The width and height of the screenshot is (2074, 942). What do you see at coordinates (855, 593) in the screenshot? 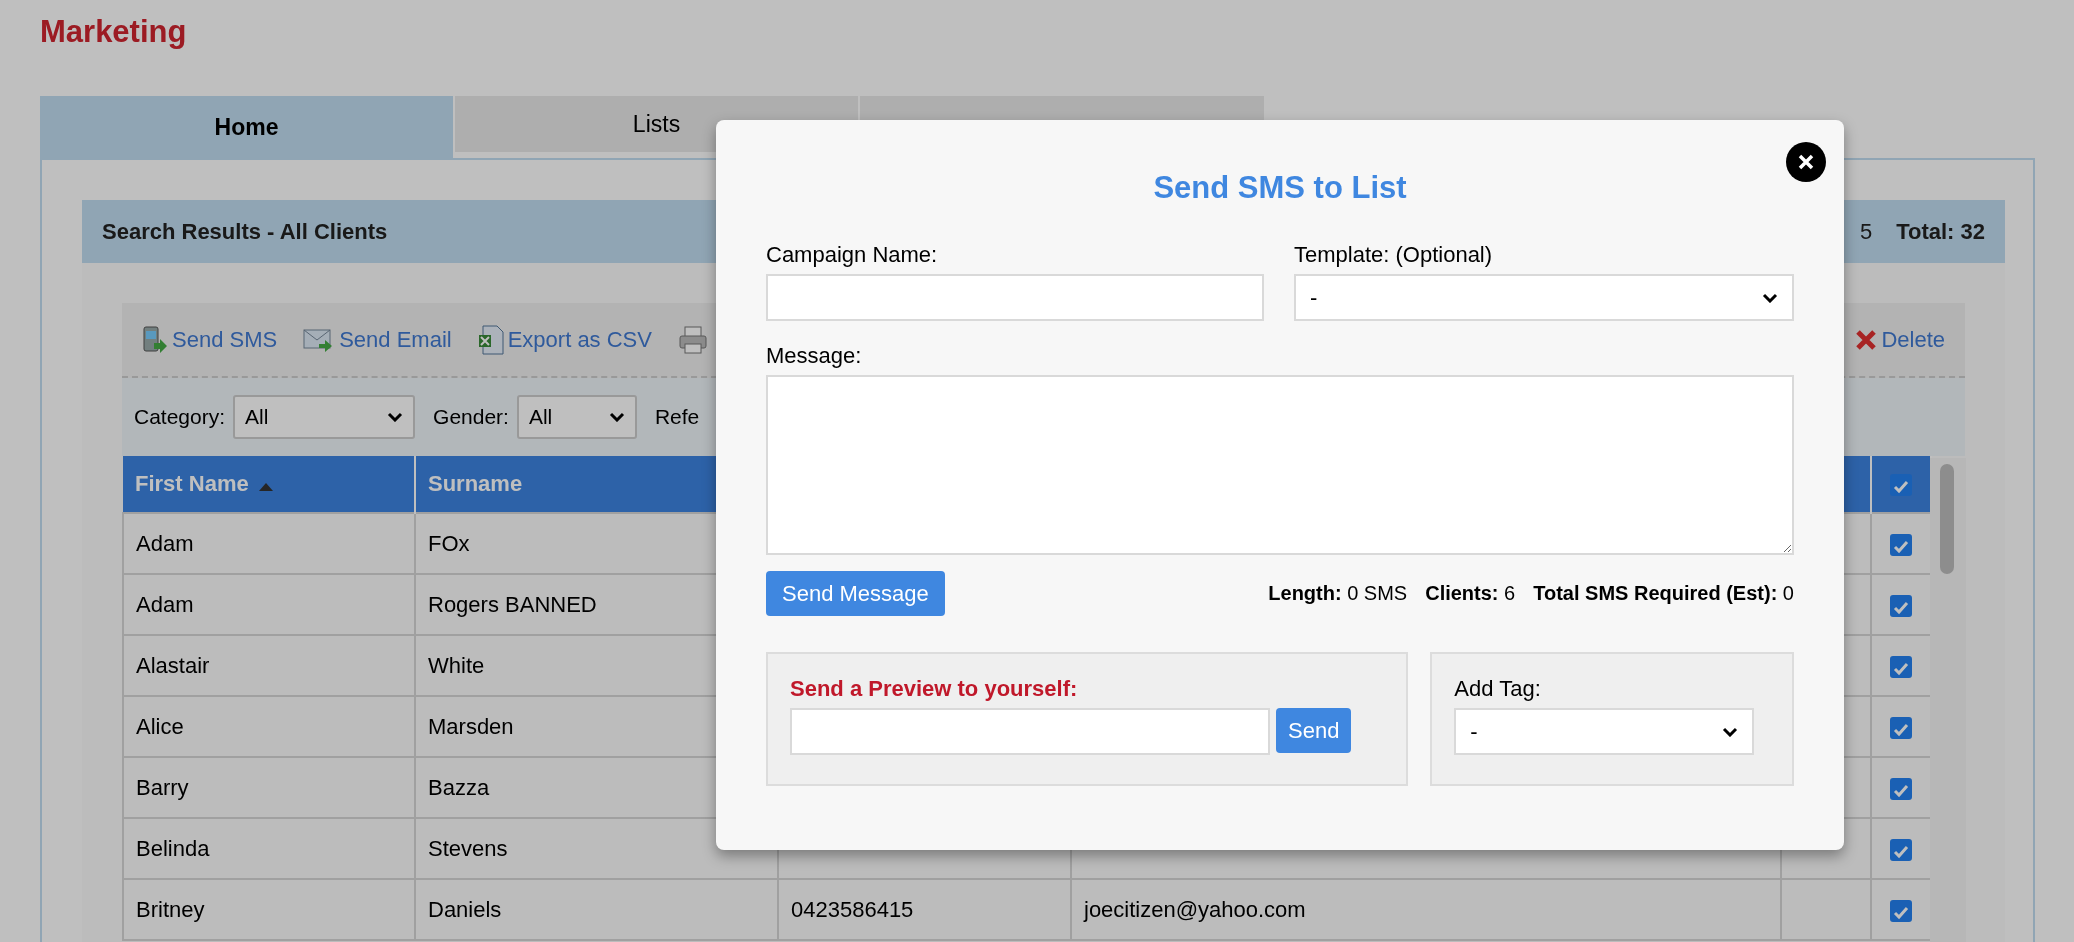
I see `send-message-button: Send Message` at bounding box center [855, 593].